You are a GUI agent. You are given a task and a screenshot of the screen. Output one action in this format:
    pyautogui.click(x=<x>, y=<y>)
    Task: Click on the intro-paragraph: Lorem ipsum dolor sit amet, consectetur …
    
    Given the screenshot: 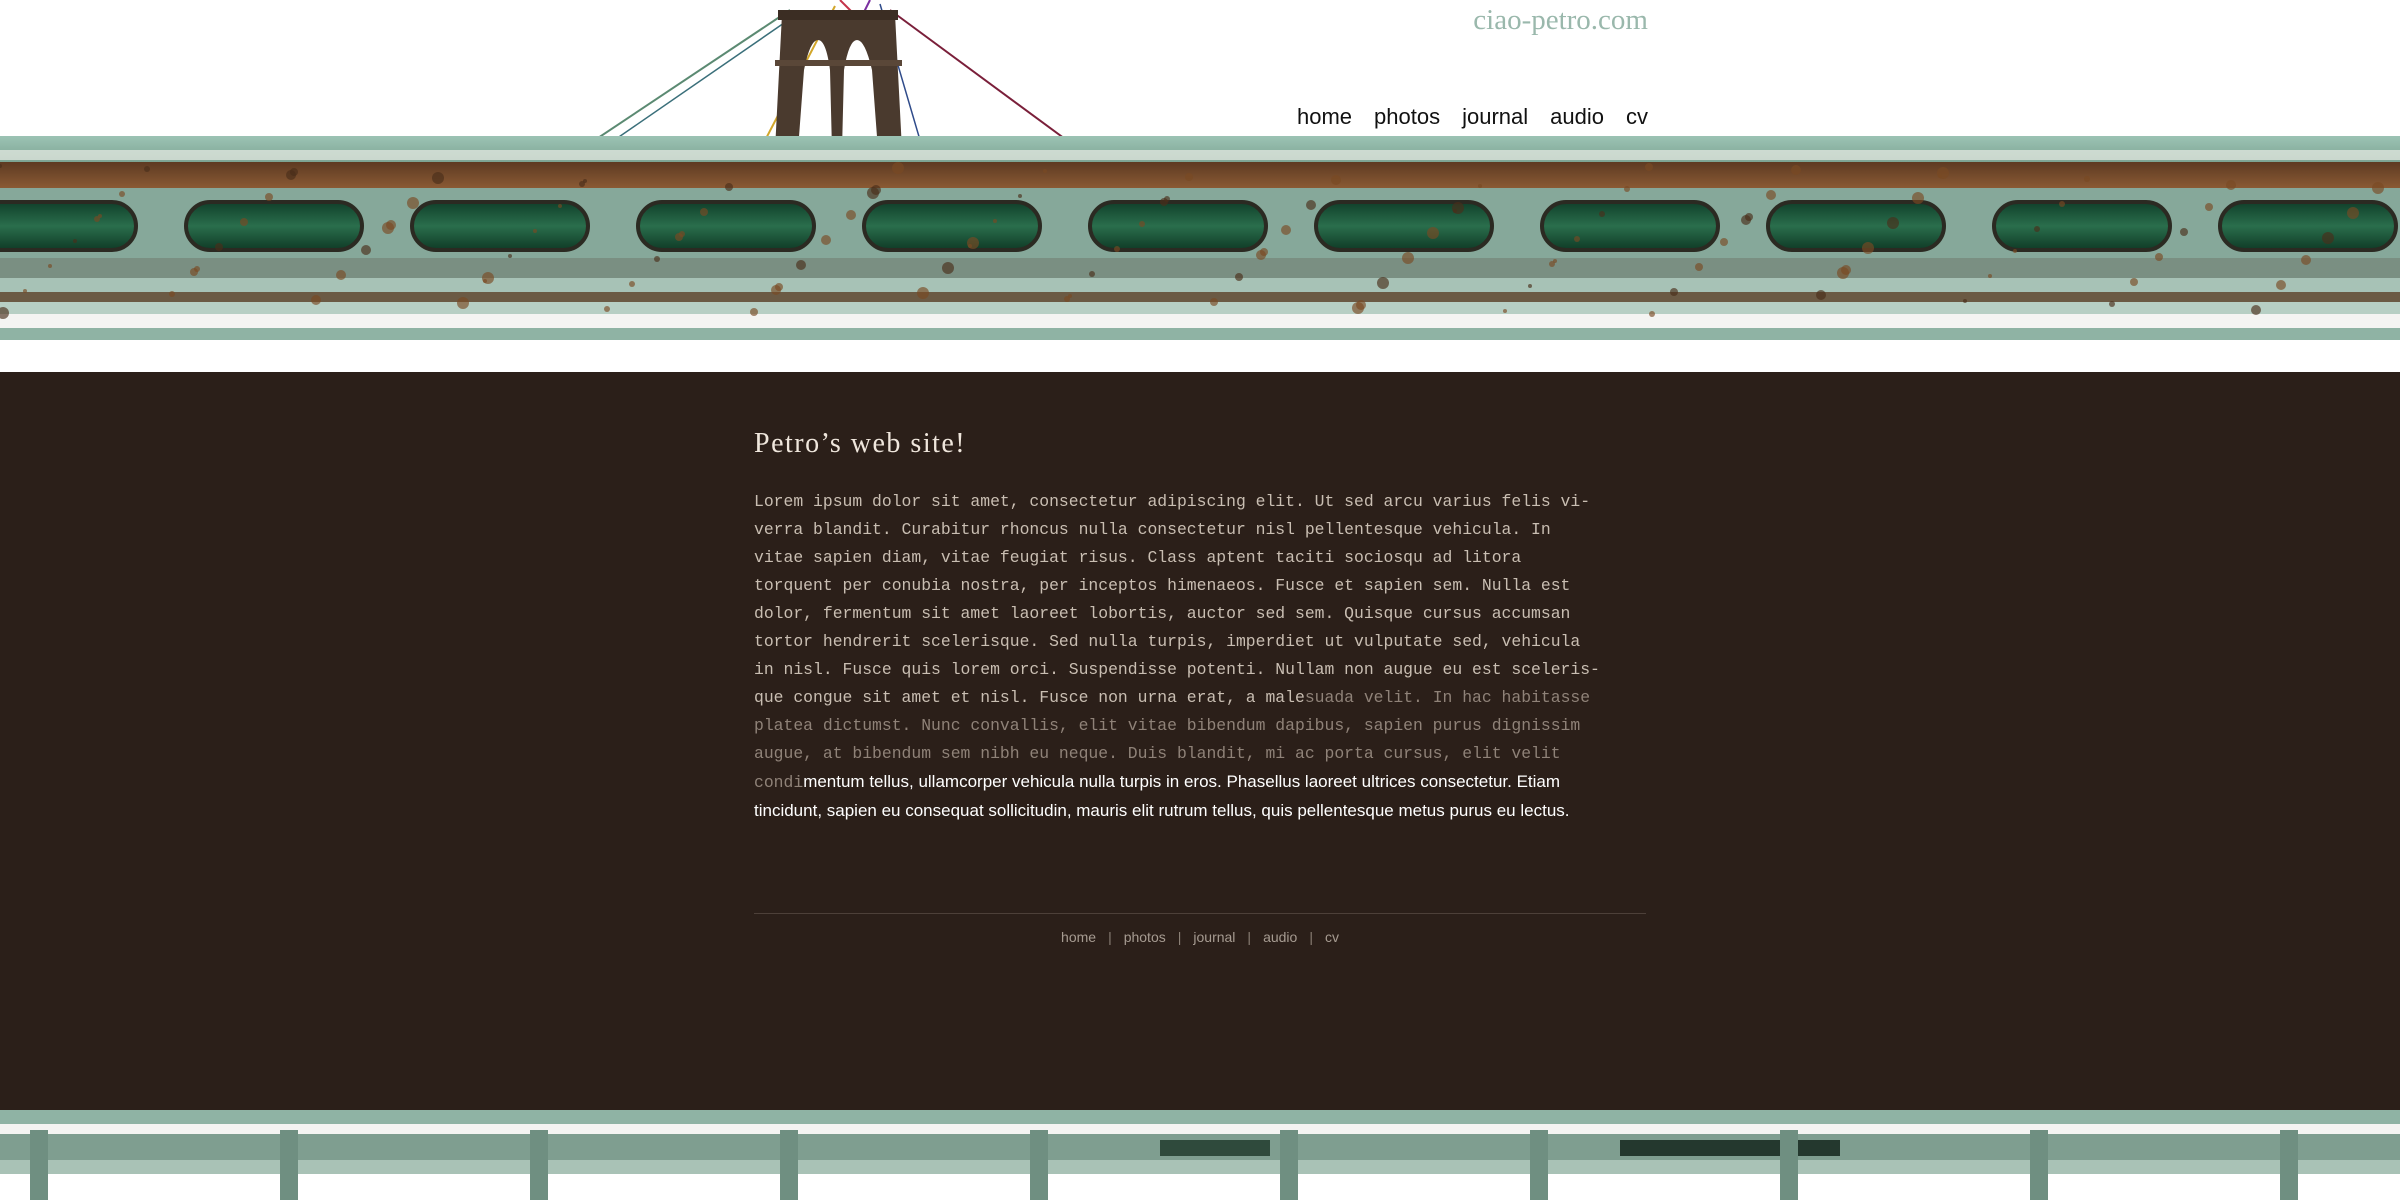 What is the action you would take?
    pyautogui.click(x=1204, y=657)
    